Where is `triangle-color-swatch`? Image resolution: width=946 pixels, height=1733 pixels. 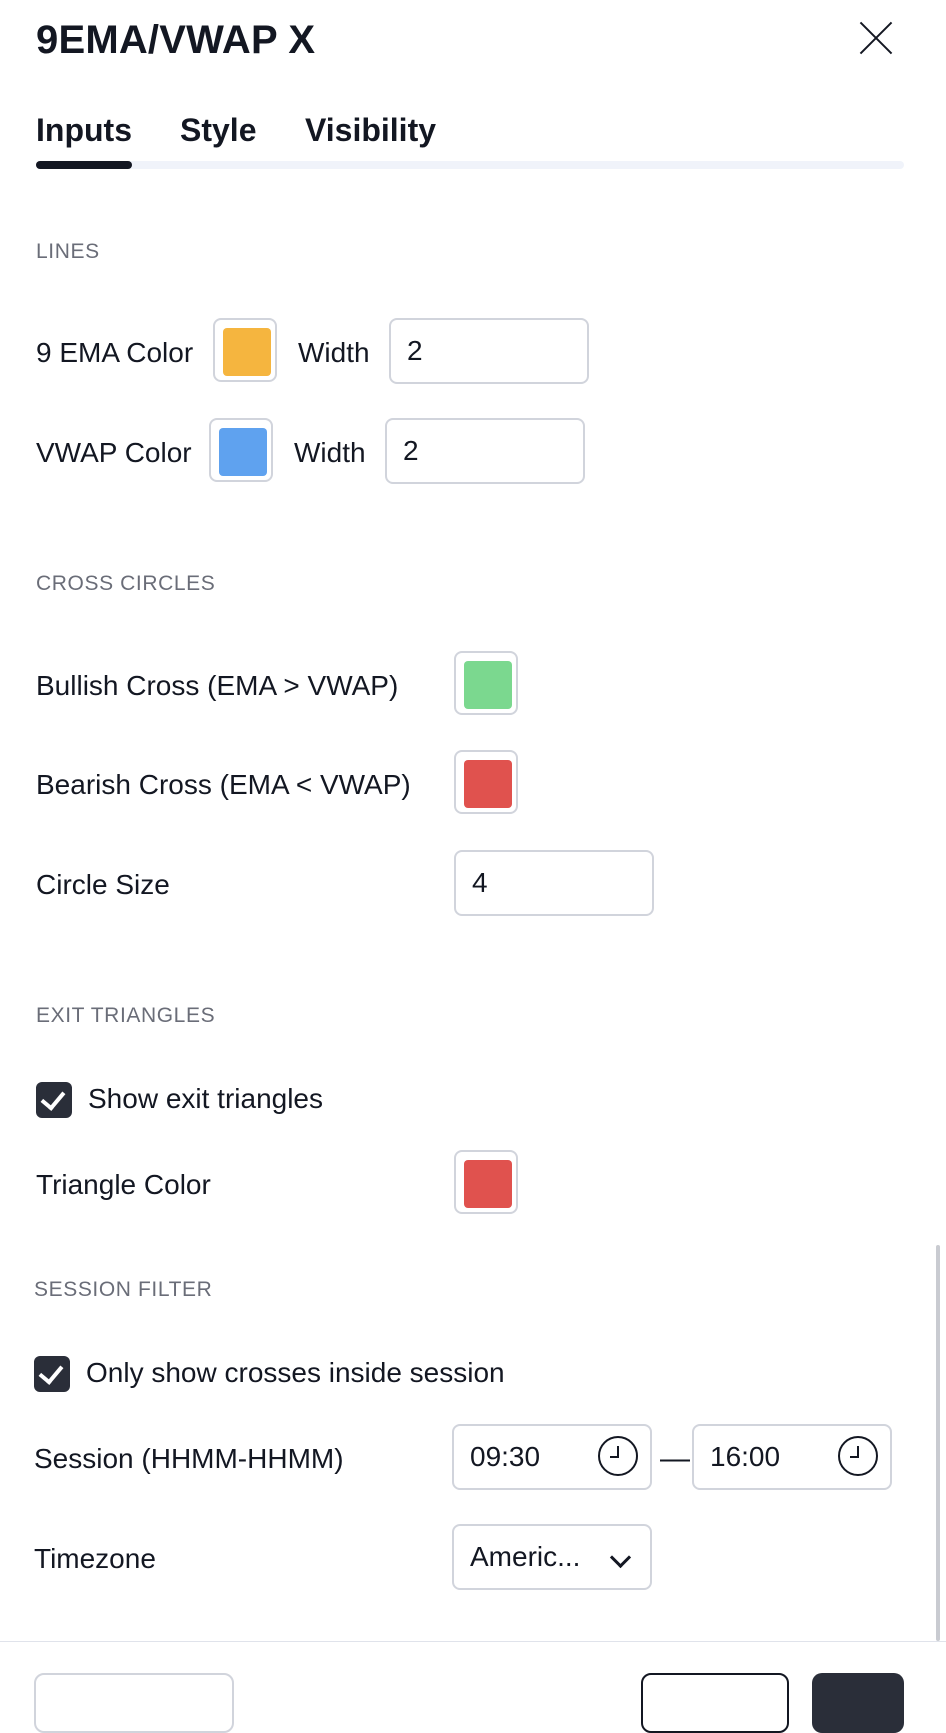 triangle-color-swatch is located at coordinates (488, 1184).